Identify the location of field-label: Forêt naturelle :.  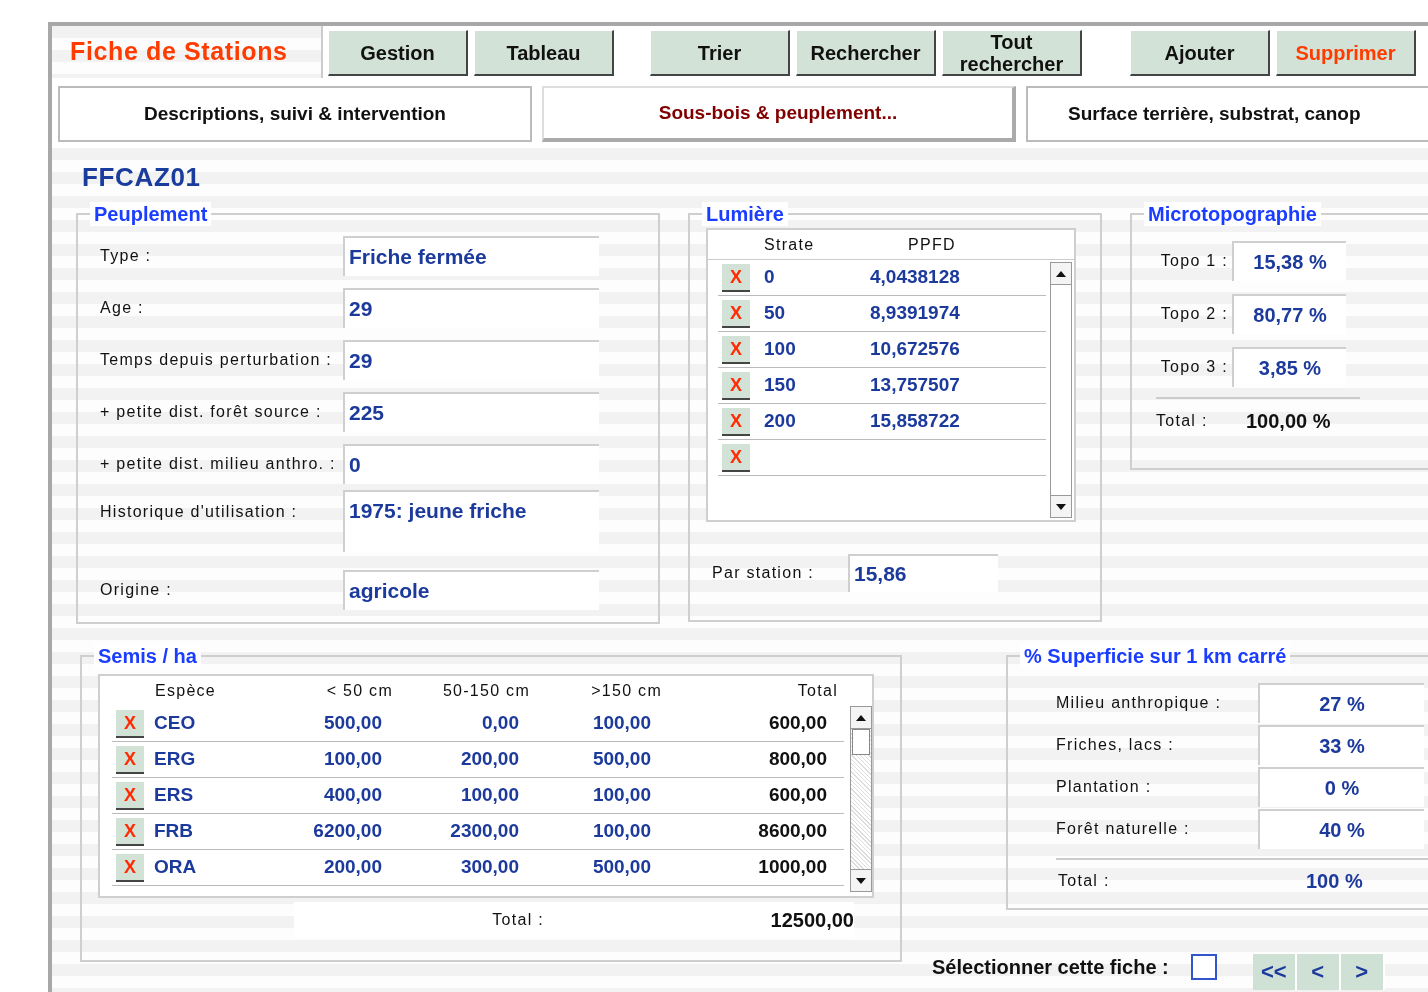
(1123, 829).